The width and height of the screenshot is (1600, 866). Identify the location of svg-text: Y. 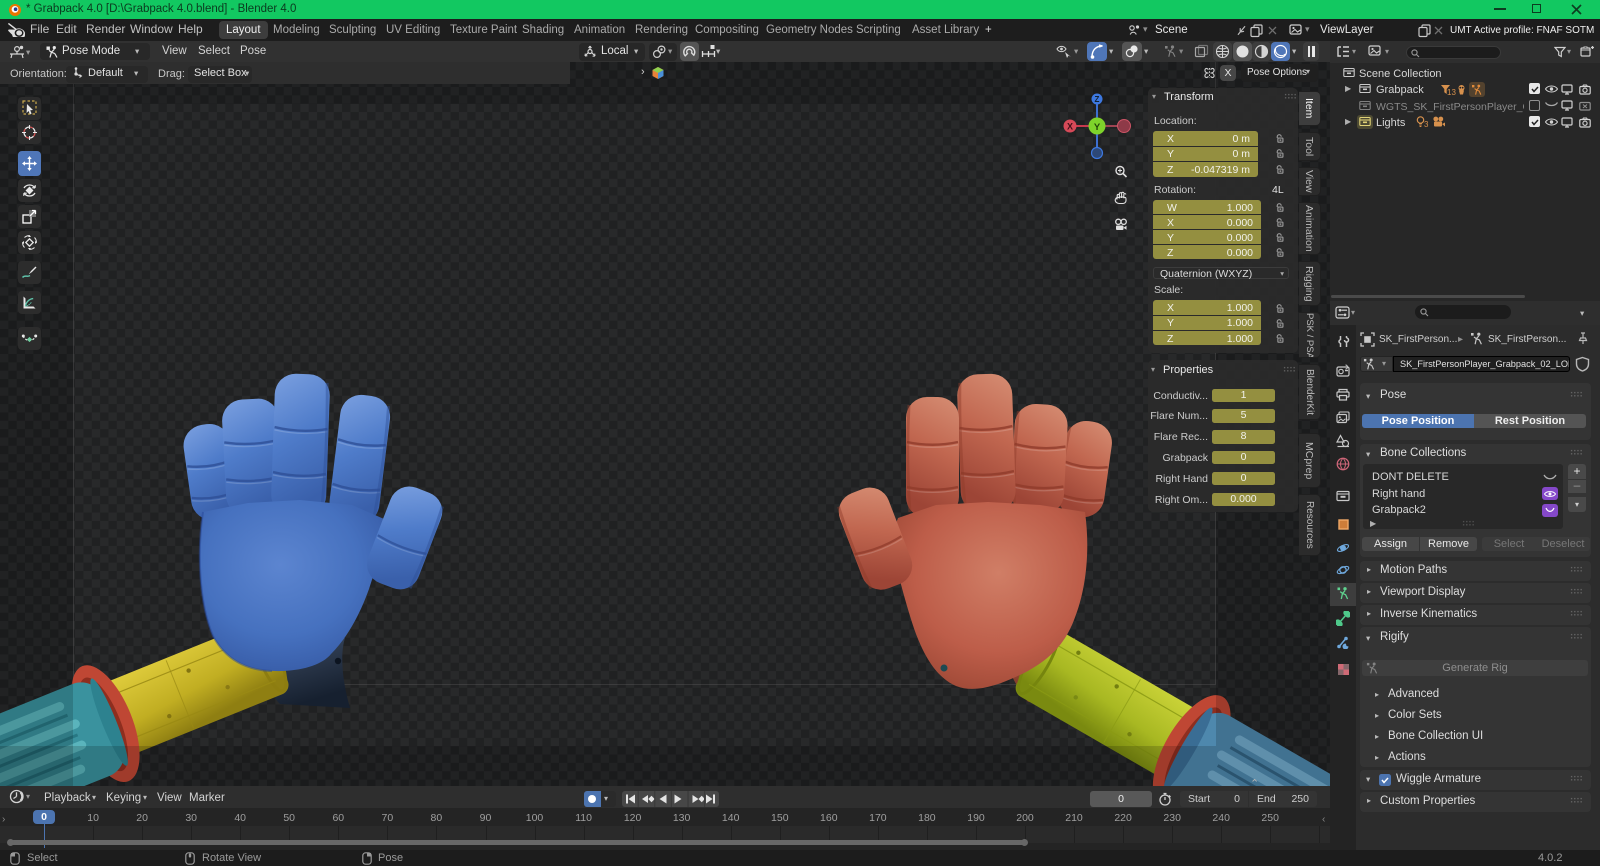
(1097, 127).